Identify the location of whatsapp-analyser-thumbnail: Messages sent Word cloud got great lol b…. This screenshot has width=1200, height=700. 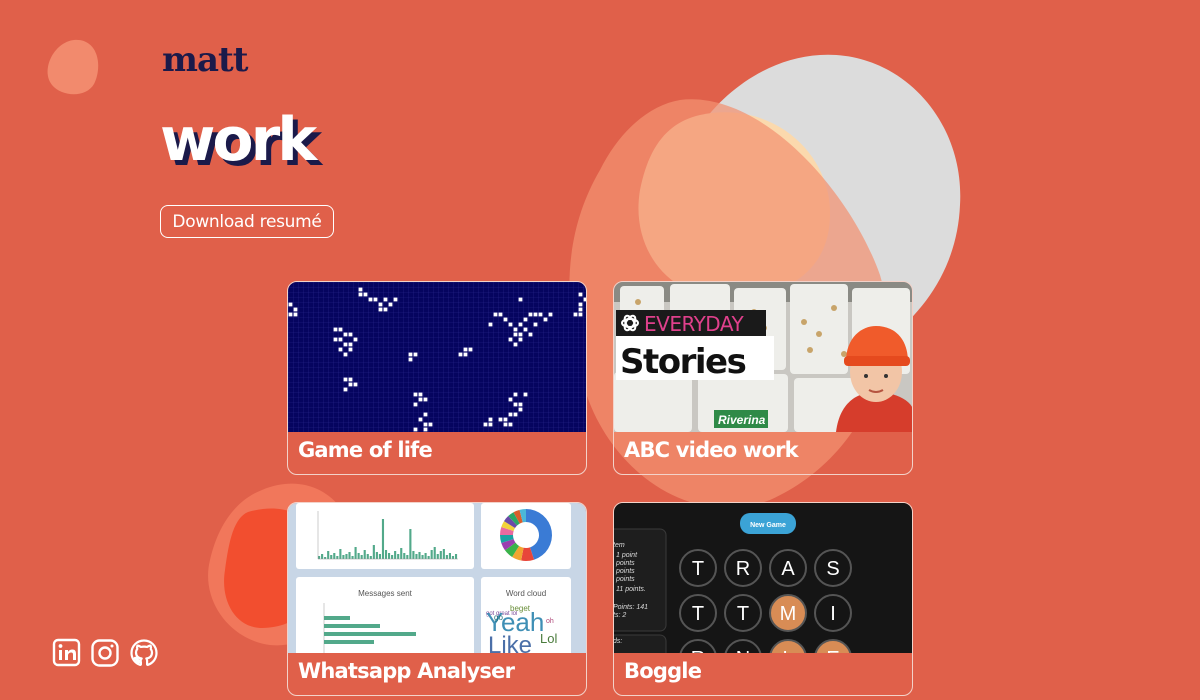
(437, 578).